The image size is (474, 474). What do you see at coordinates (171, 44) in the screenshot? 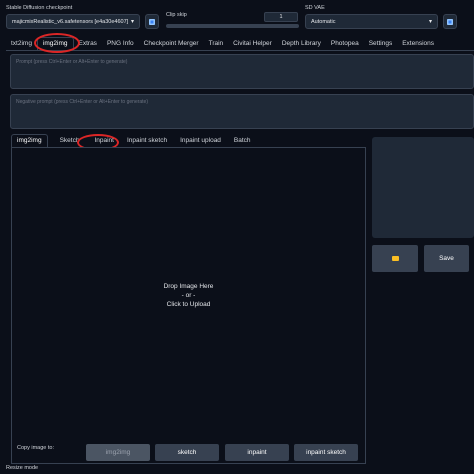
I see `tab-checkpoint-merger: Checkpoint Merger` at bounding box center [171, 44].